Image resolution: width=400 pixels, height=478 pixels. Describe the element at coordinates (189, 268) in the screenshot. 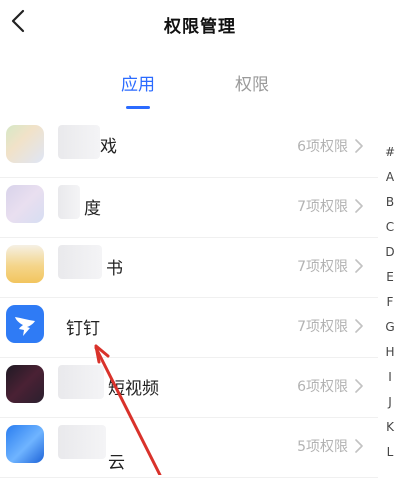

I see `list-item: 书 7项权限` at that location.